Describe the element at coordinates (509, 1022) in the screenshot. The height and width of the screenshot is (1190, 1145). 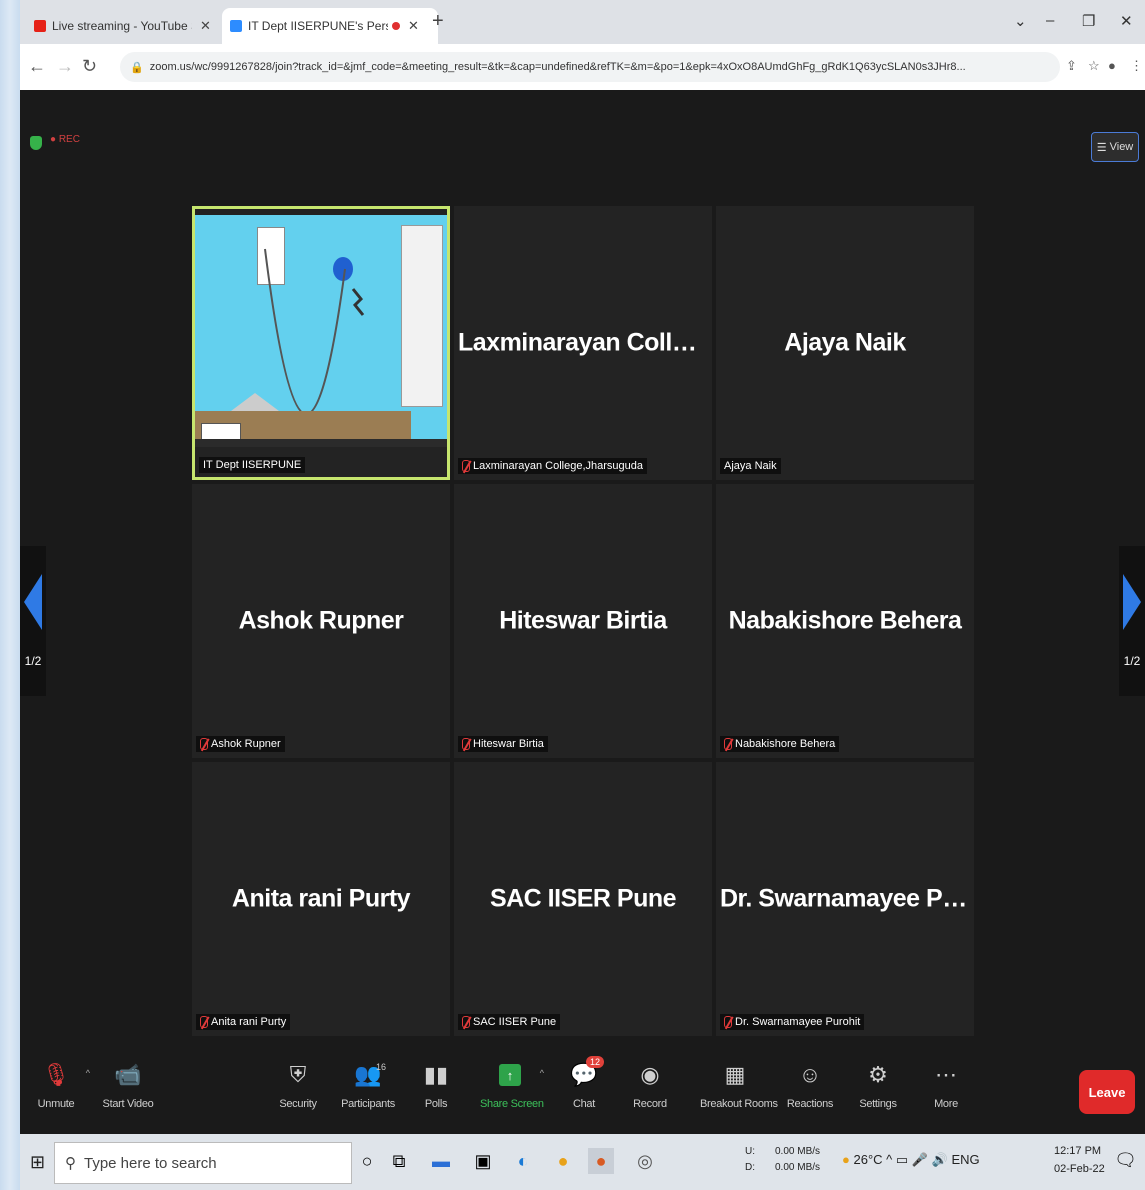
I see `participant-name-label: SAC IISER Pune` at that location.